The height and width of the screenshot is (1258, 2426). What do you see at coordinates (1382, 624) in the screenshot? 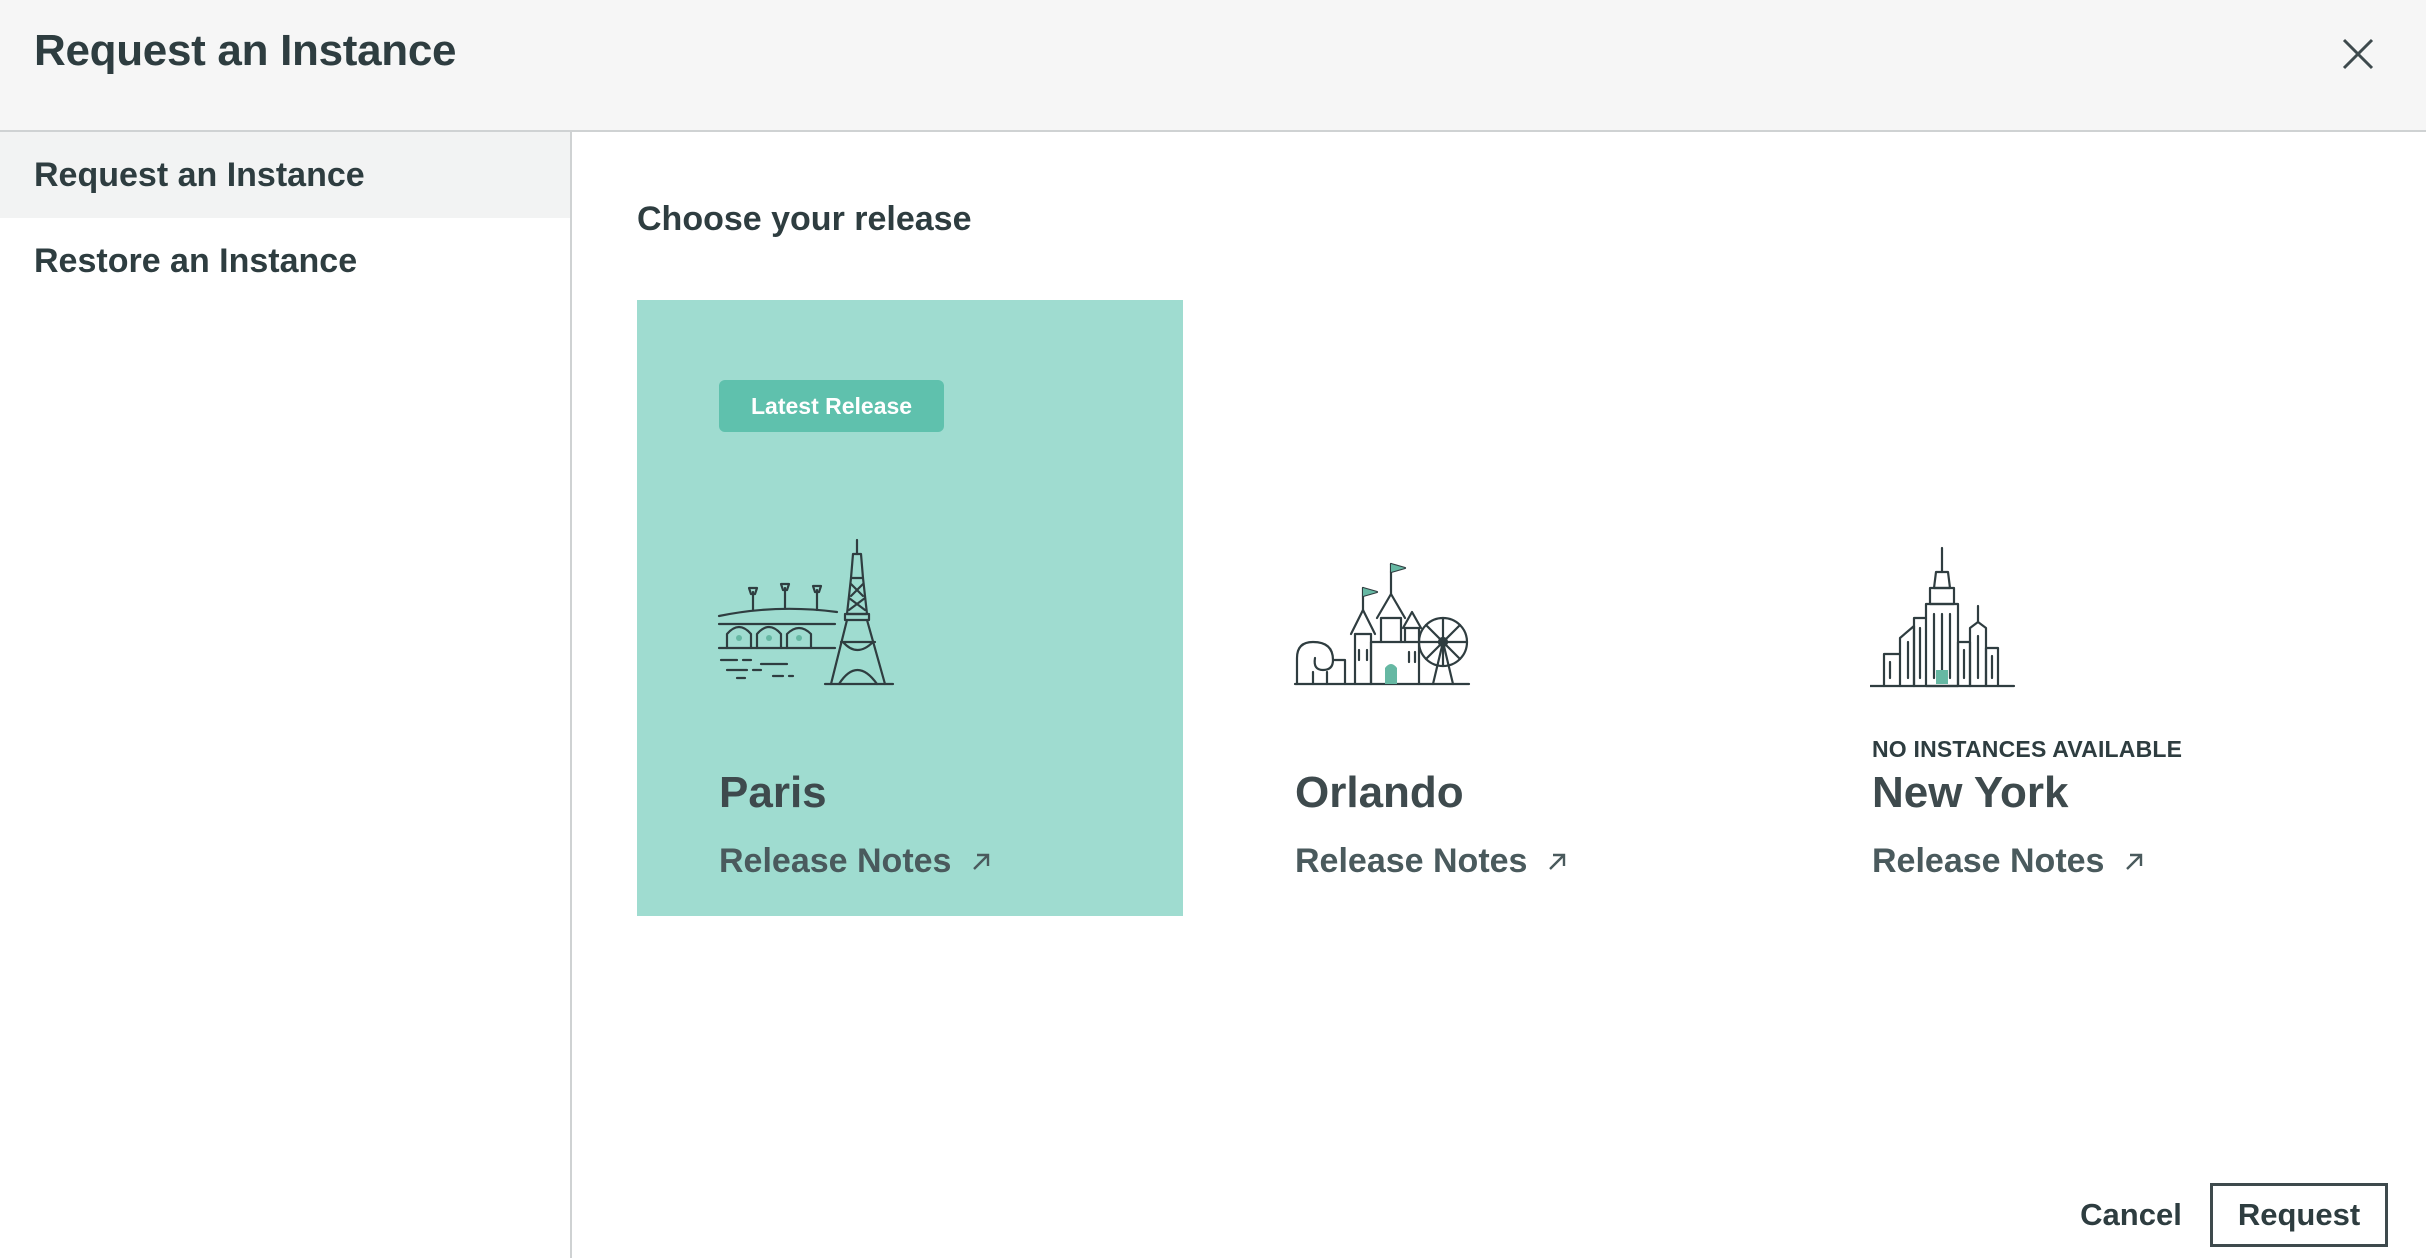
I see `orlando-castle-icon` at bounding box center [1382, 624].